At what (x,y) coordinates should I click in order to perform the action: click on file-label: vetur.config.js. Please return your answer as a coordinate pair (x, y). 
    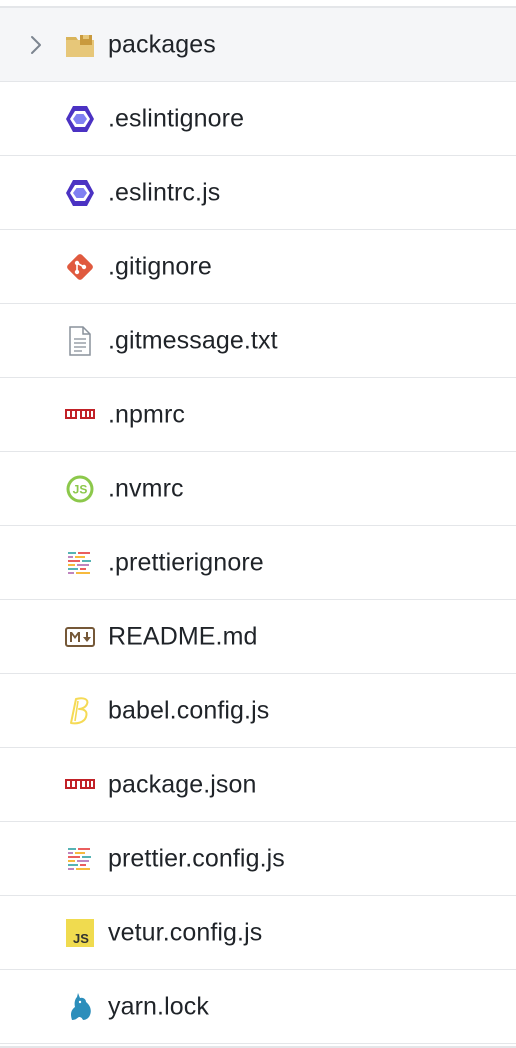
    Looking at the image, I should click on (185, 932).